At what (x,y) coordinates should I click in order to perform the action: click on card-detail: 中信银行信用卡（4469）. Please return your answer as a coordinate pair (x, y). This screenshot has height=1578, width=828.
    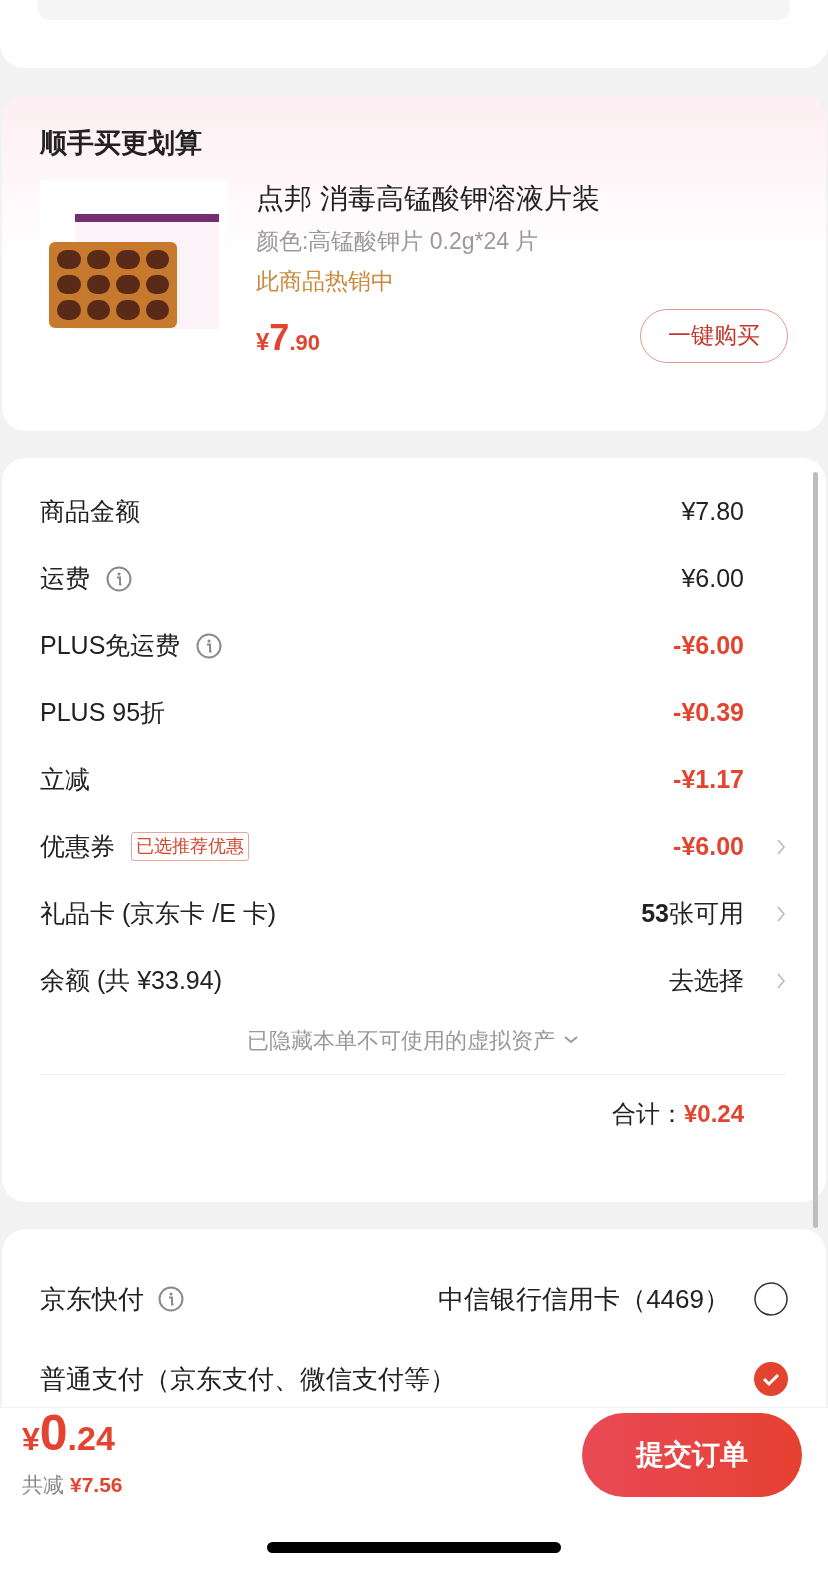
    Looking at the image, I should click on (584, 1299).